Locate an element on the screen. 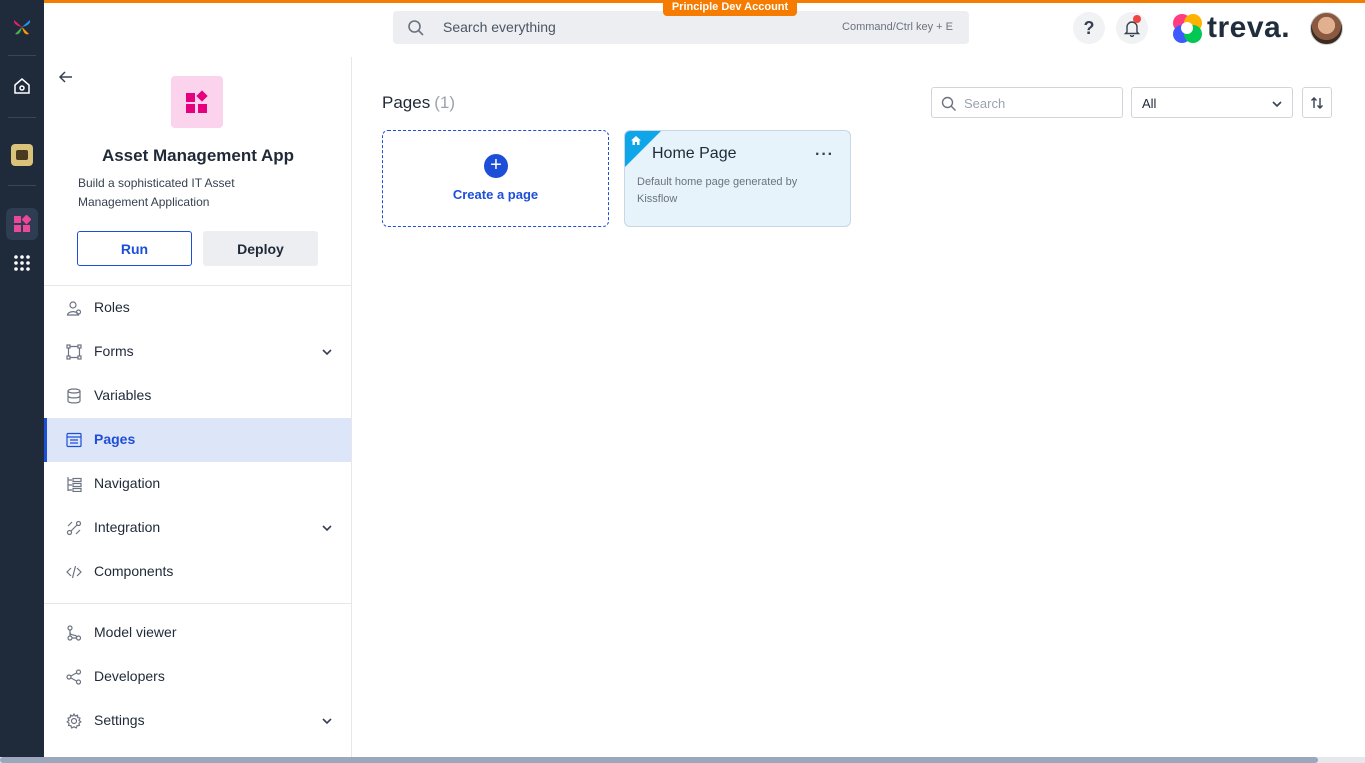 The height and width of the screenshot is (763, 1365). forms-icon is located at coordinates (74, 352).